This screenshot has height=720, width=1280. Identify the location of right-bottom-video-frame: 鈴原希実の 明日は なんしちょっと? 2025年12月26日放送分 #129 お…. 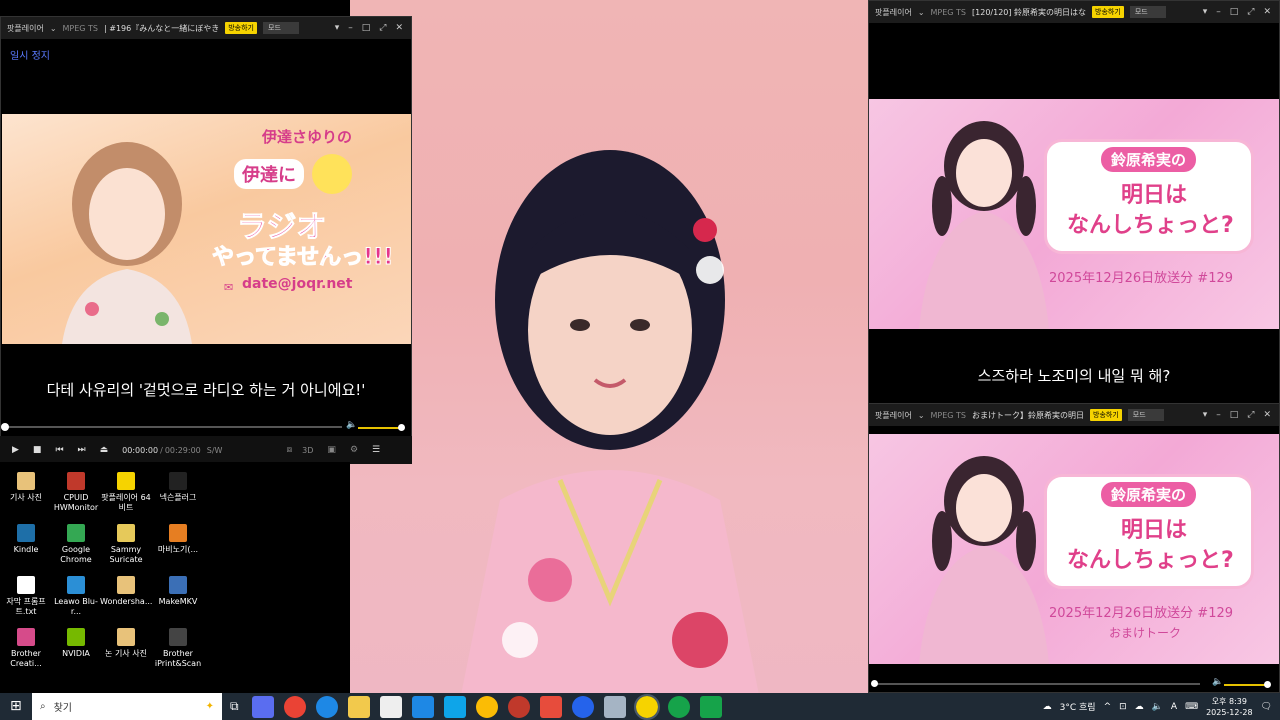
(1074, 549).